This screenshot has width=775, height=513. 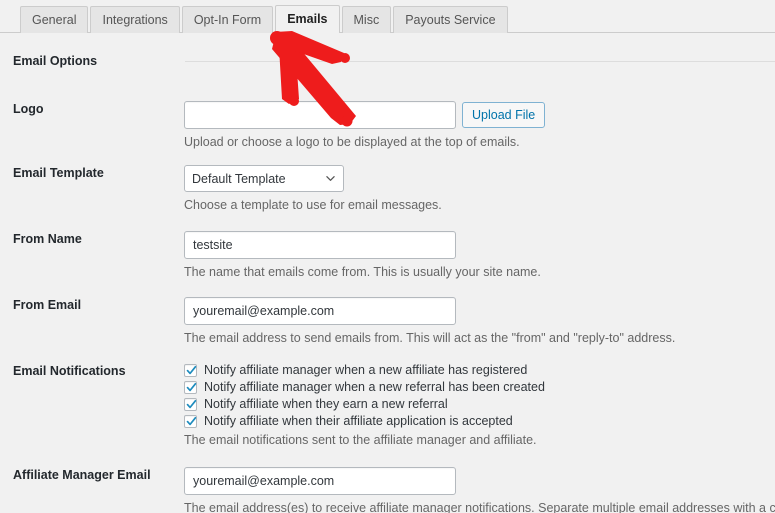 I want to click on checkbox-notify-manager-new-affiliate, so click(x=190, y=370).